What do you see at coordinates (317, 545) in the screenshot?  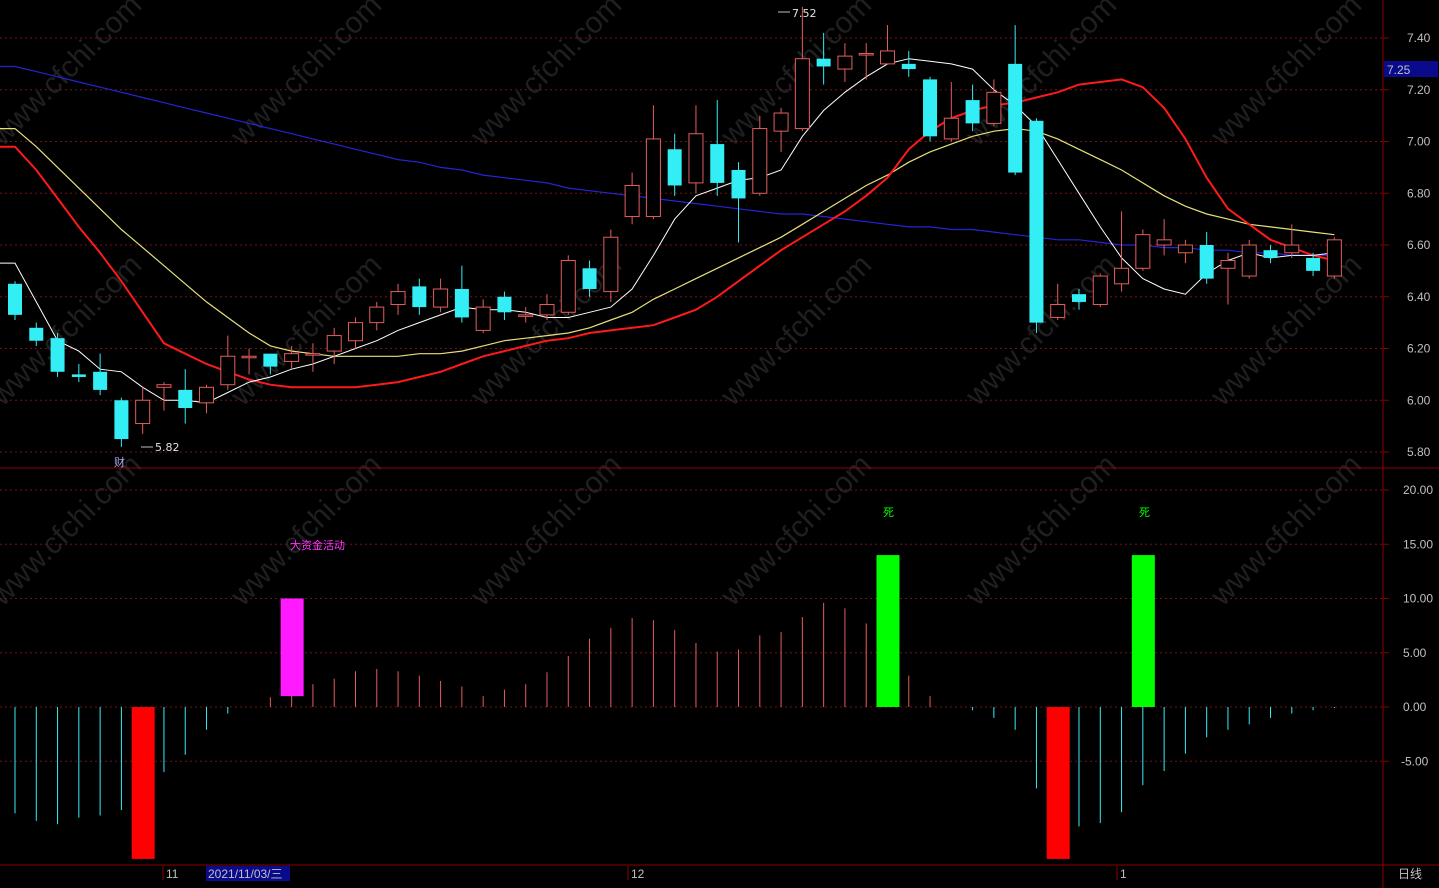 I see `big-fund-label: 大资金活动` at bounding box center [317, 545].